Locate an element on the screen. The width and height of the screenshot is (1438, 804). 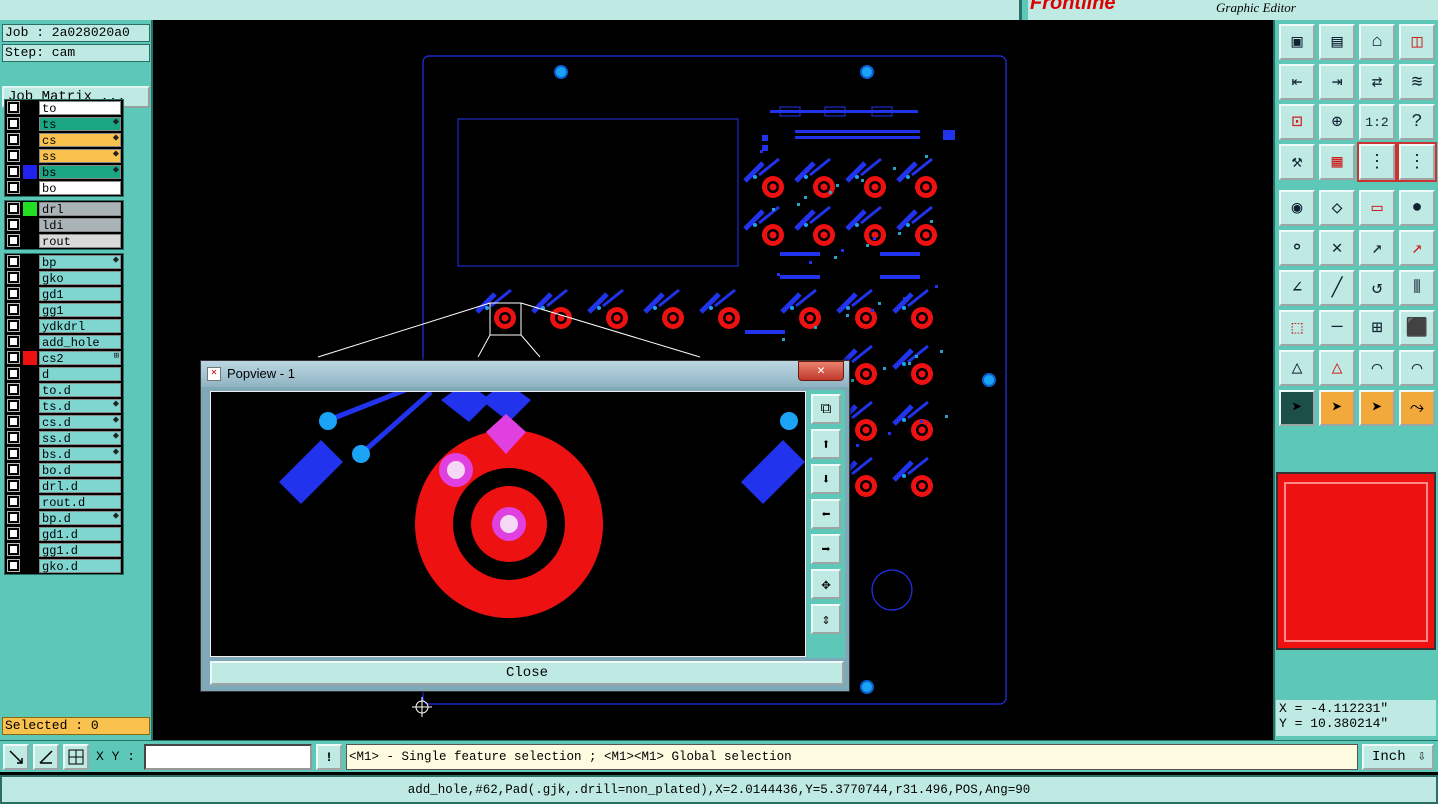
popview-canvas is located at coordinates (508, 524).